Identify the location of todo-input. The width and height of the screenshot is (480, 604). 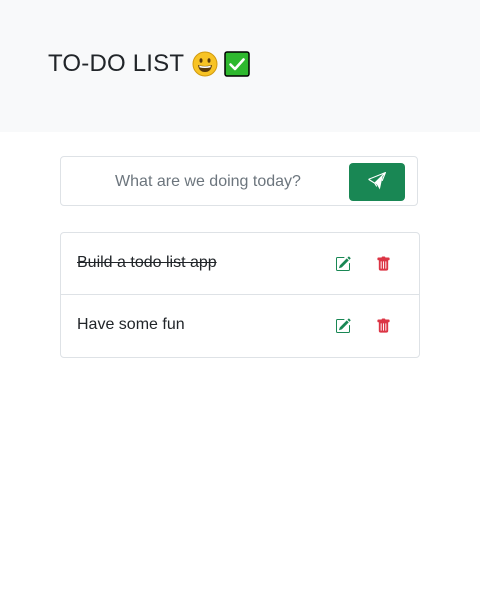
(208, 182).